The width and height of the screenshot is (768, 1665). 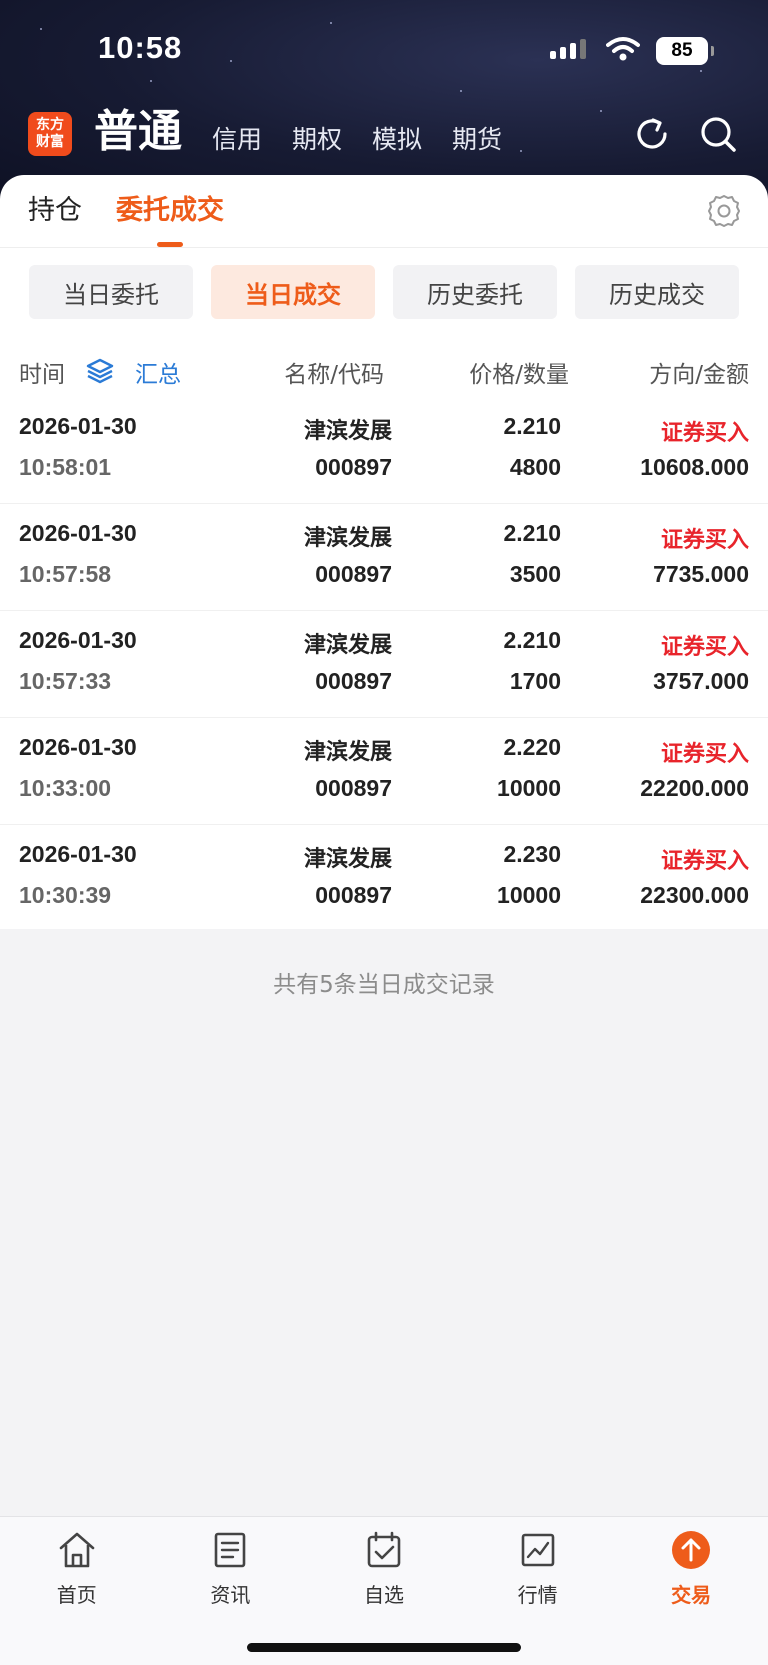 I want to click on status-icons: 85, so click(x=632, y=51).